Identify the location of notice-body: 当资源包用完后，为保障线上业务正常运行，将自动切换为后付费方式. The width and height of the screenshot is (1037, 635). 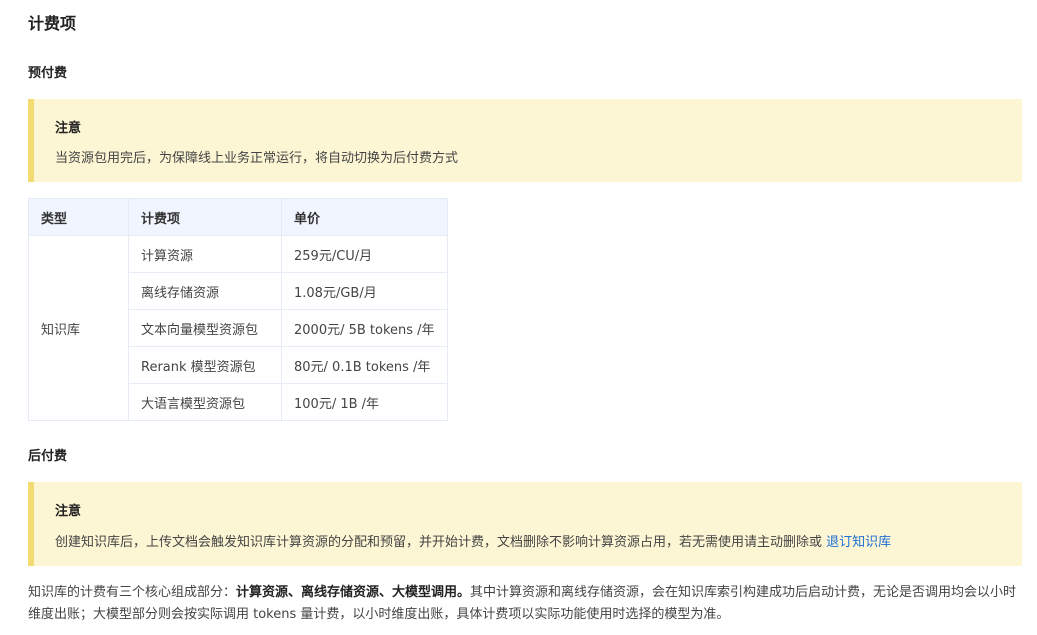
(257, 158).